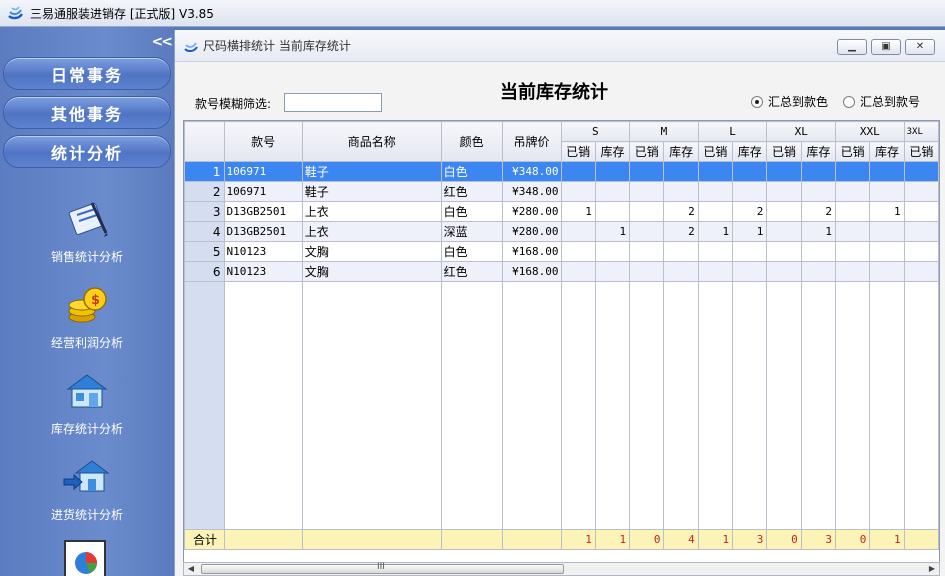 This screenshot has width=945, height=576. I want to click on maximize-button: ▣, so click(886, 47).